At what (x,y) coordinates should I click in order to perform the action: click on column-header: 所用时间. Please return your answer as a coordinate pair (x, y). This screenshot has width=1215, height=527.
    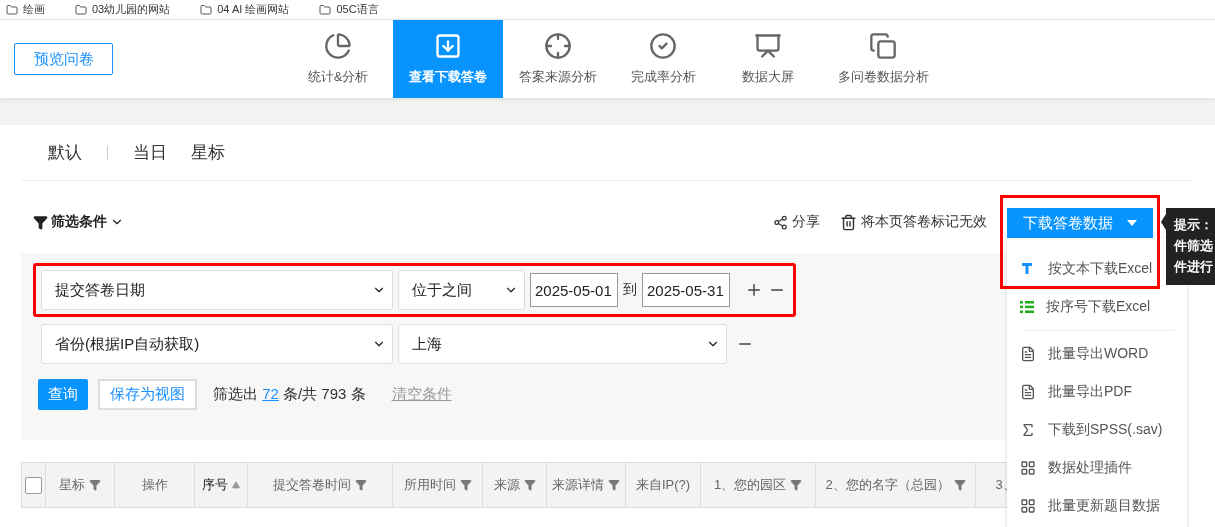
    Looking at the image, I should click on (429, 485).